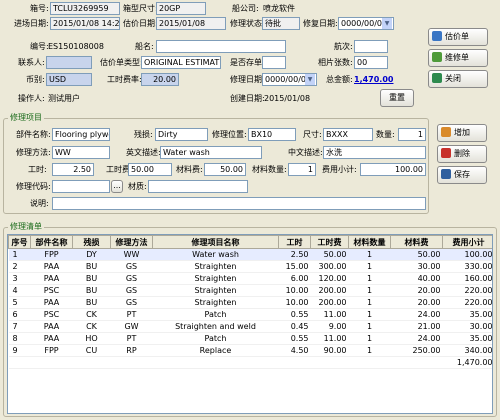 This screenshot has width=500, height=420. What do you see at coordinates (250, 314) in the screenshot?
I see `table-row: 6 PSC CK PT Patch 0.55 11.00 1 24.00 35.00` at bounding box center [250, 314].